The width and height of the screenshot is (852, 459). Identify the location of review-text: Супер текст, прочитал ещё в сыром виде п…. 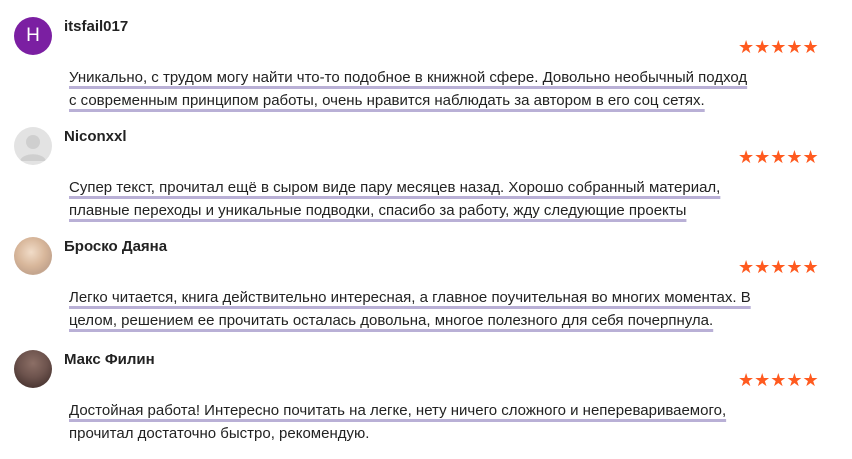
(454, 199).